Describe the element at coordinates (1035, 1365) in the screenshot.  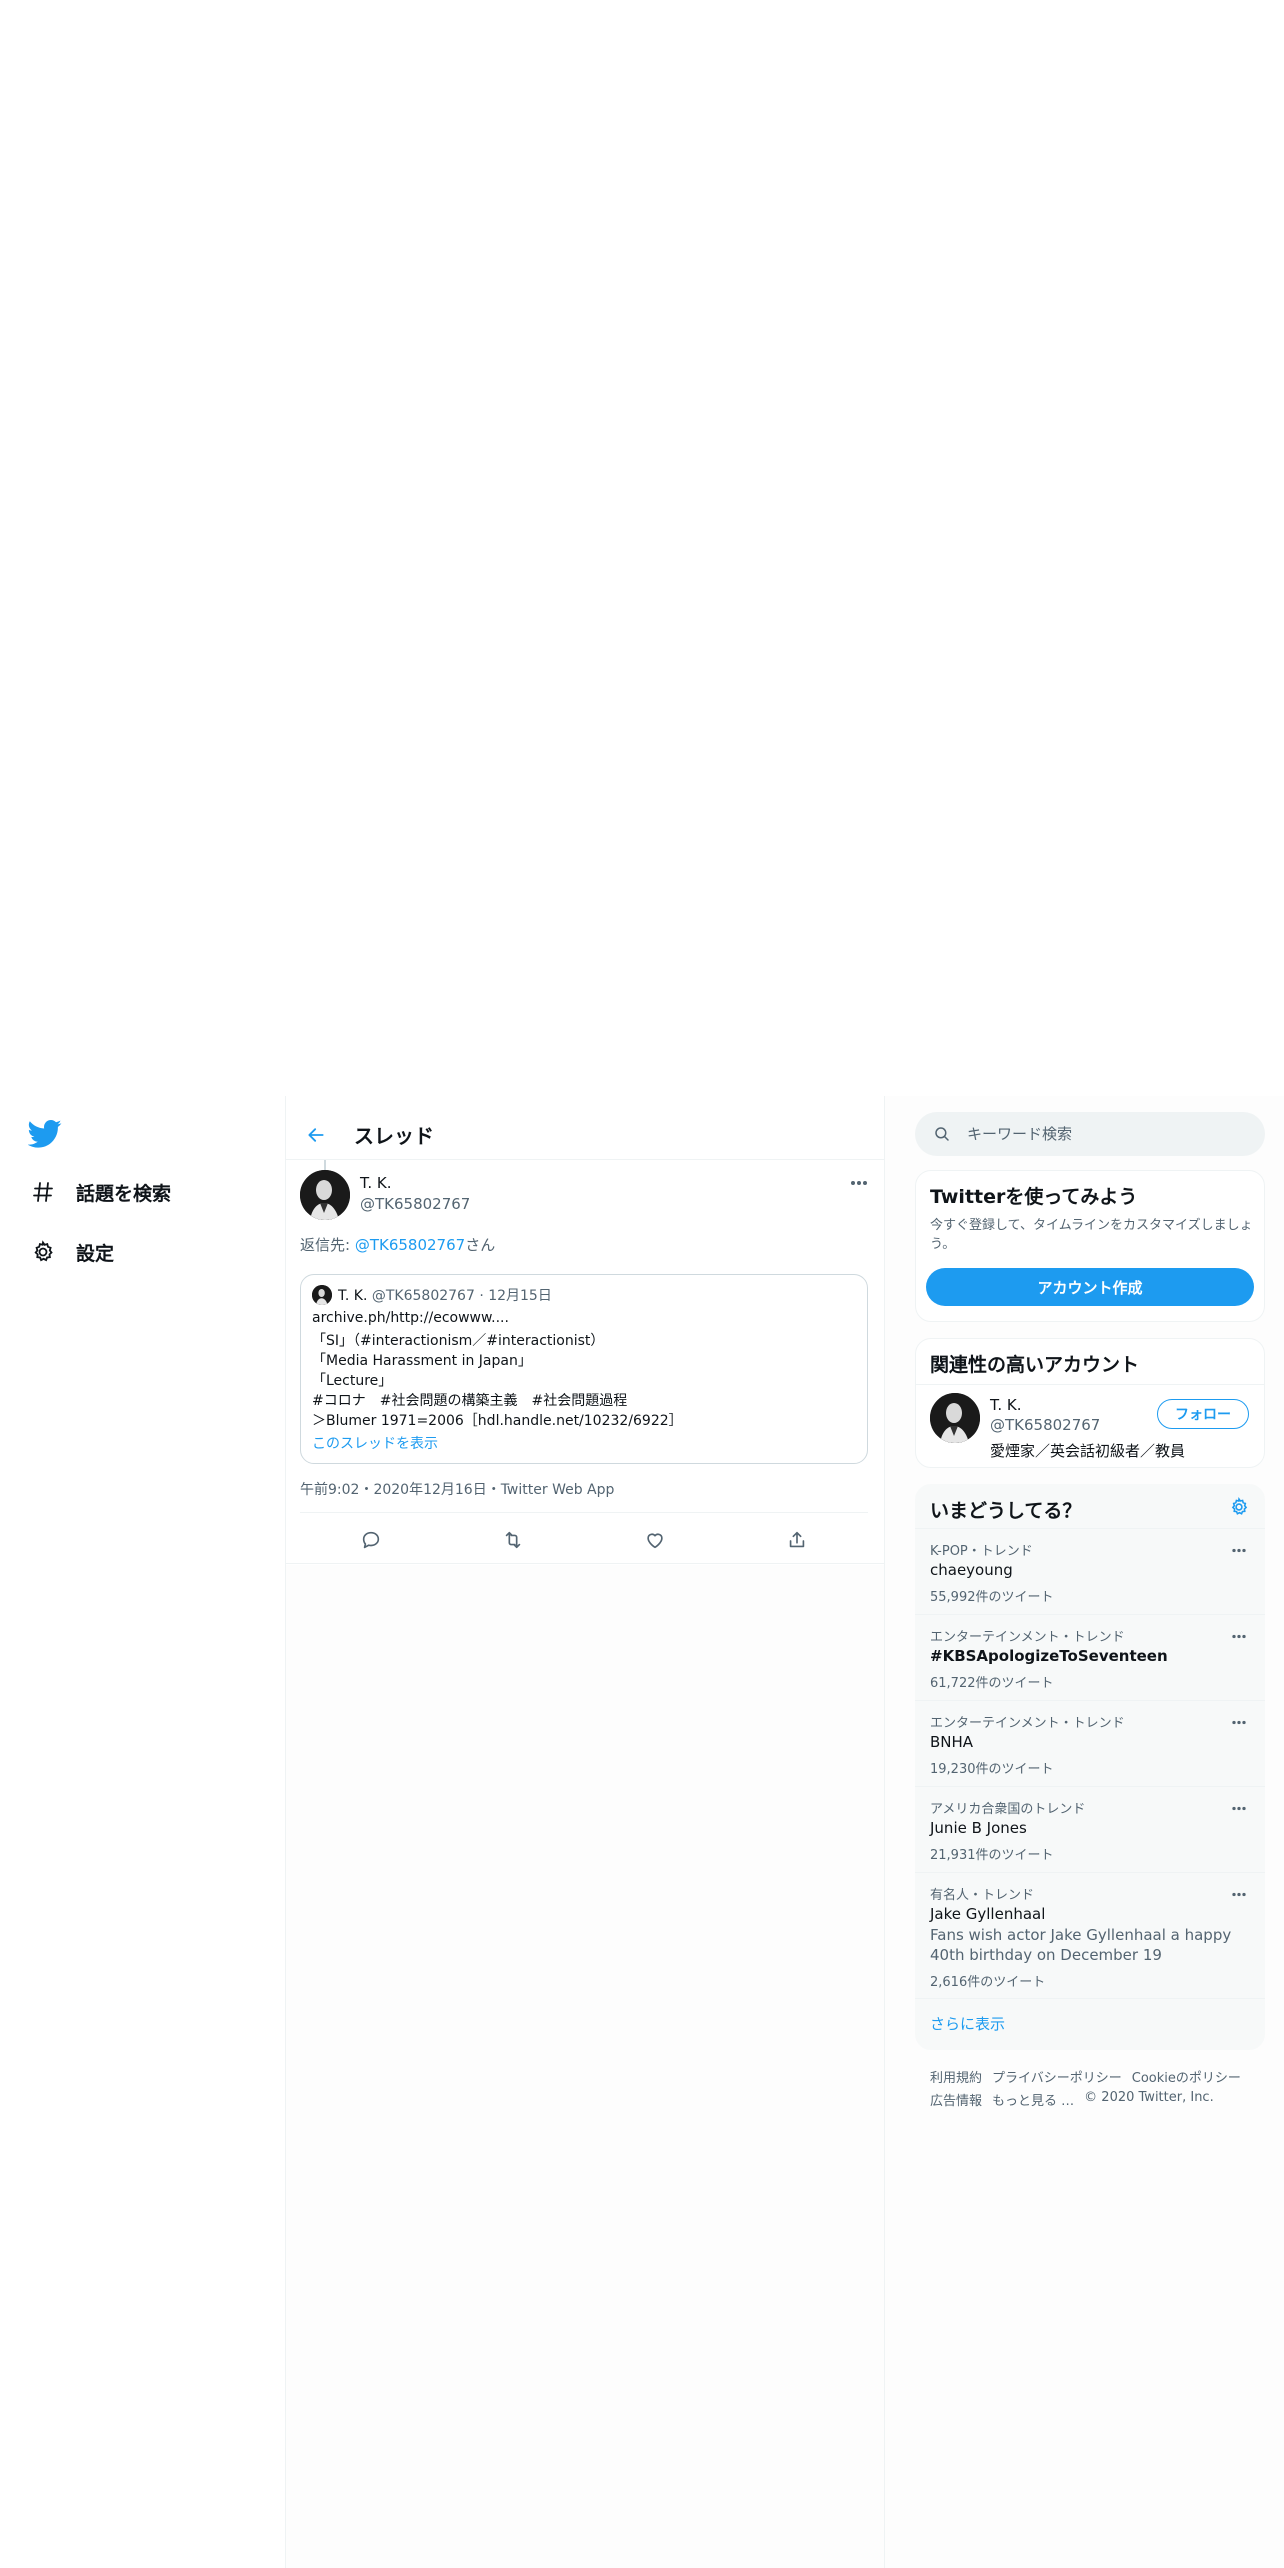
I see `relevant-accounts-title: 関連性の高いアカウント` at that location.